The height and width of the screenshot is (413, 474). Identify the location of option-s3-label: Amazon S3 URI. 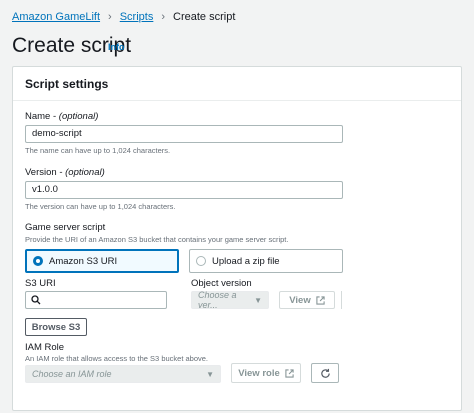
(83, 261).